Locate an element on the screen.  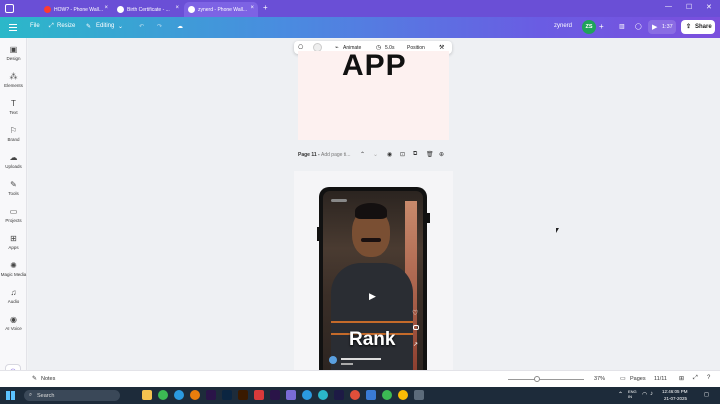
blender-icon is located at coordinates (195, 395).